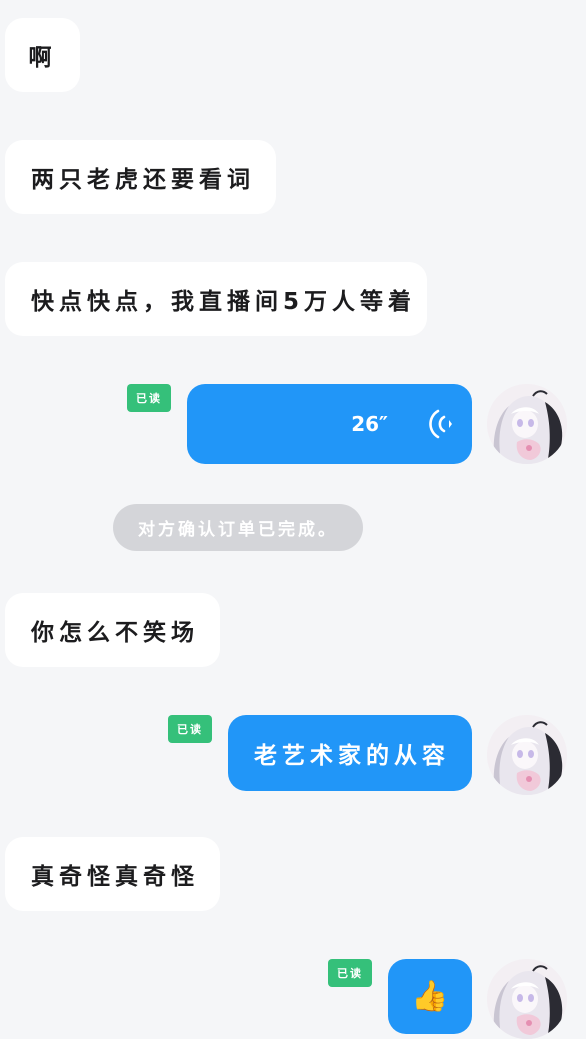 Image resolution: width=586 pixels, height=1039 pixels. What do you see at coordinates (352, 756) in the screenshot?
I see `message-text: 老艺术家的从容` at bounding box center [352, 756].